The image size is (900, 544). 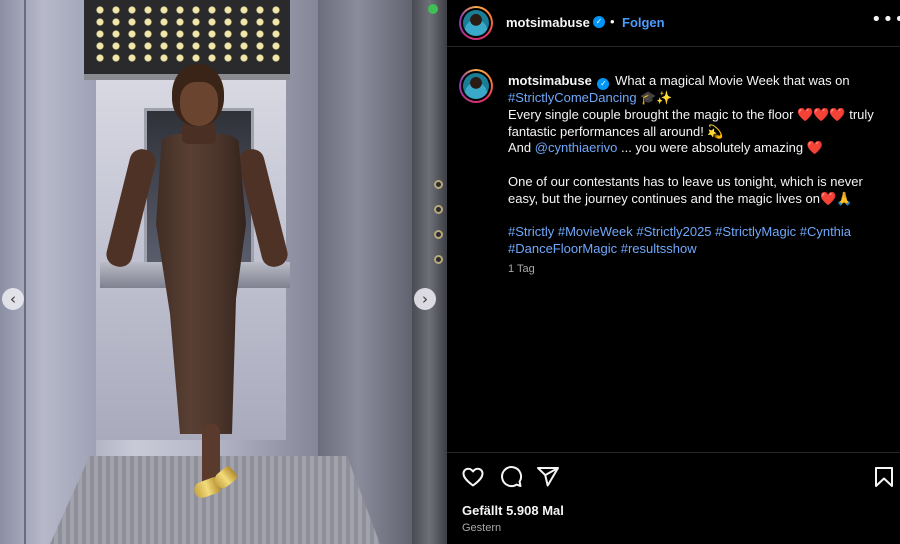 What do you see at coordinates (721, 148) in the screenshot?
I see `caption-line-3-suffix: ... you were absolutely amazing ❤️` at bounding box center [721, 148].